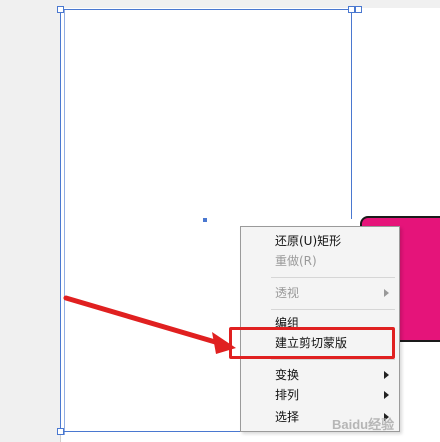 This screenshot has width=440, height=442. I want to click on menu-item-redo: 重做(R), so click(320, 261).